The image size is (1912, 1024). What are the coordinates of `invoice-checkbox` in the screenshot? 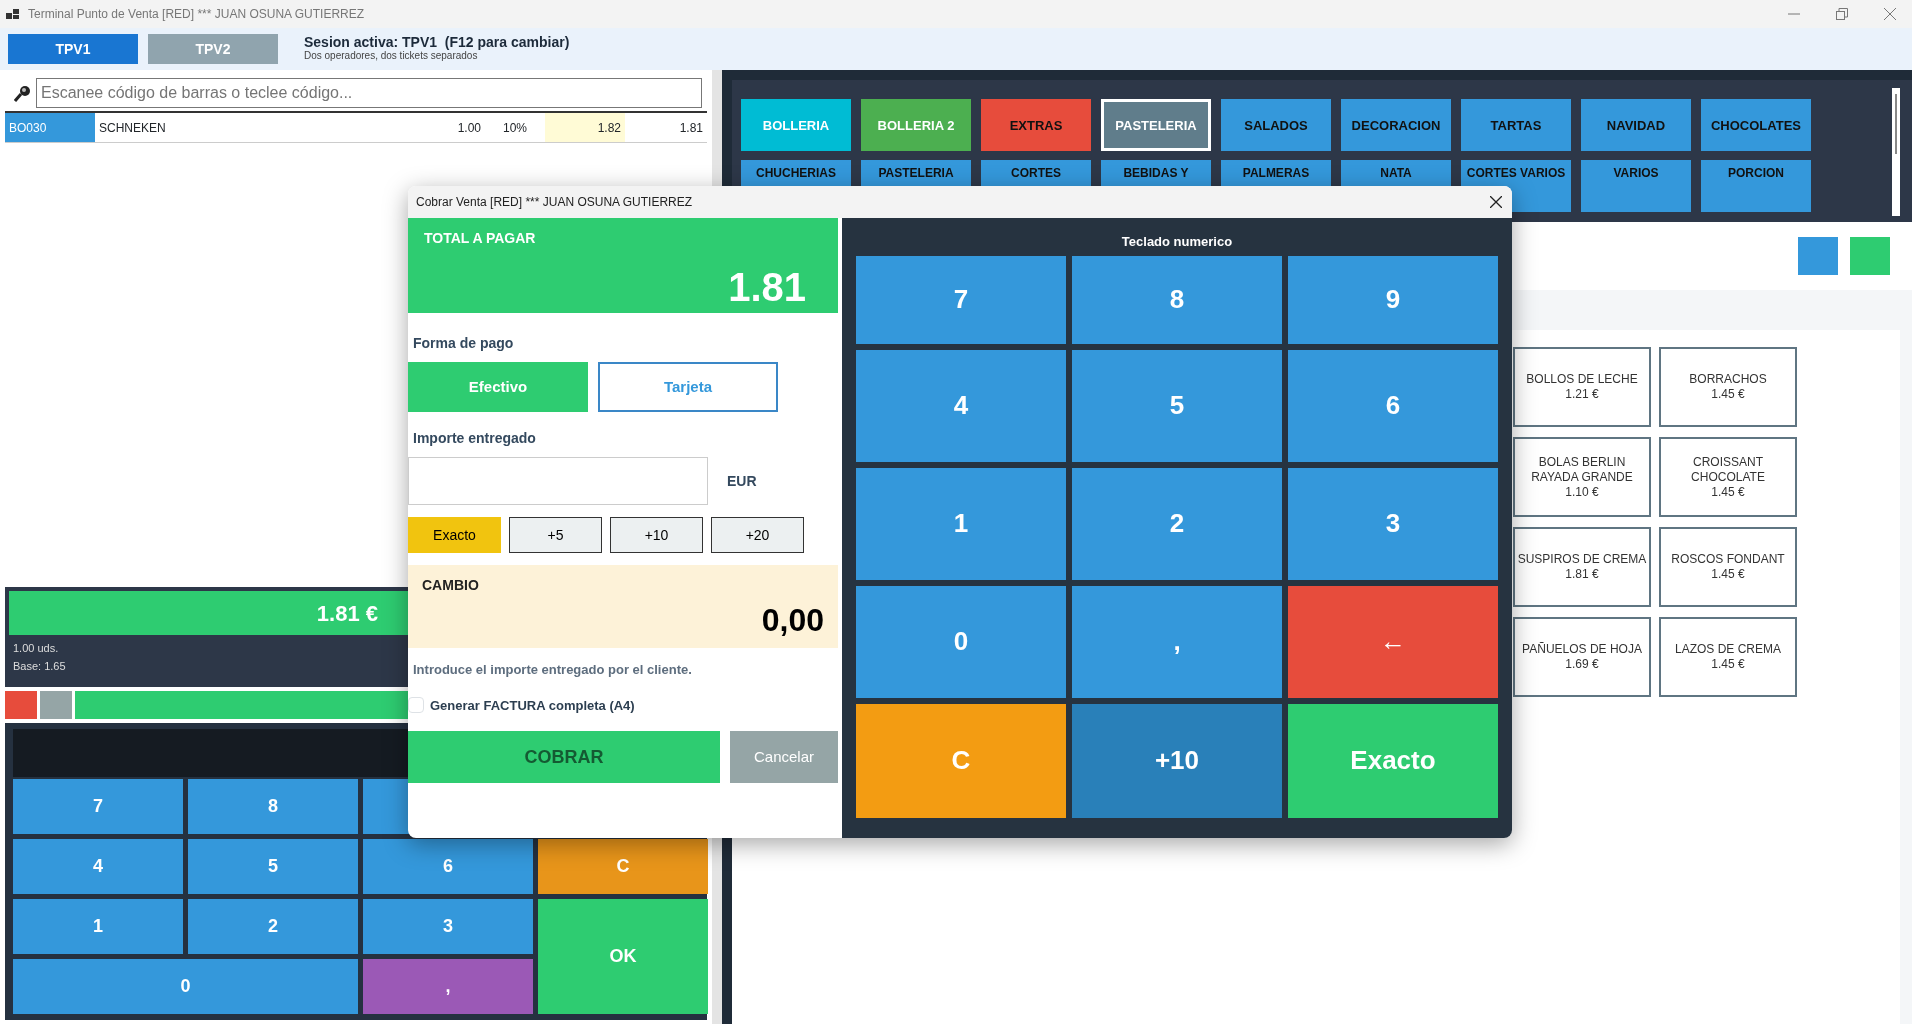 It's located at (416, 705).